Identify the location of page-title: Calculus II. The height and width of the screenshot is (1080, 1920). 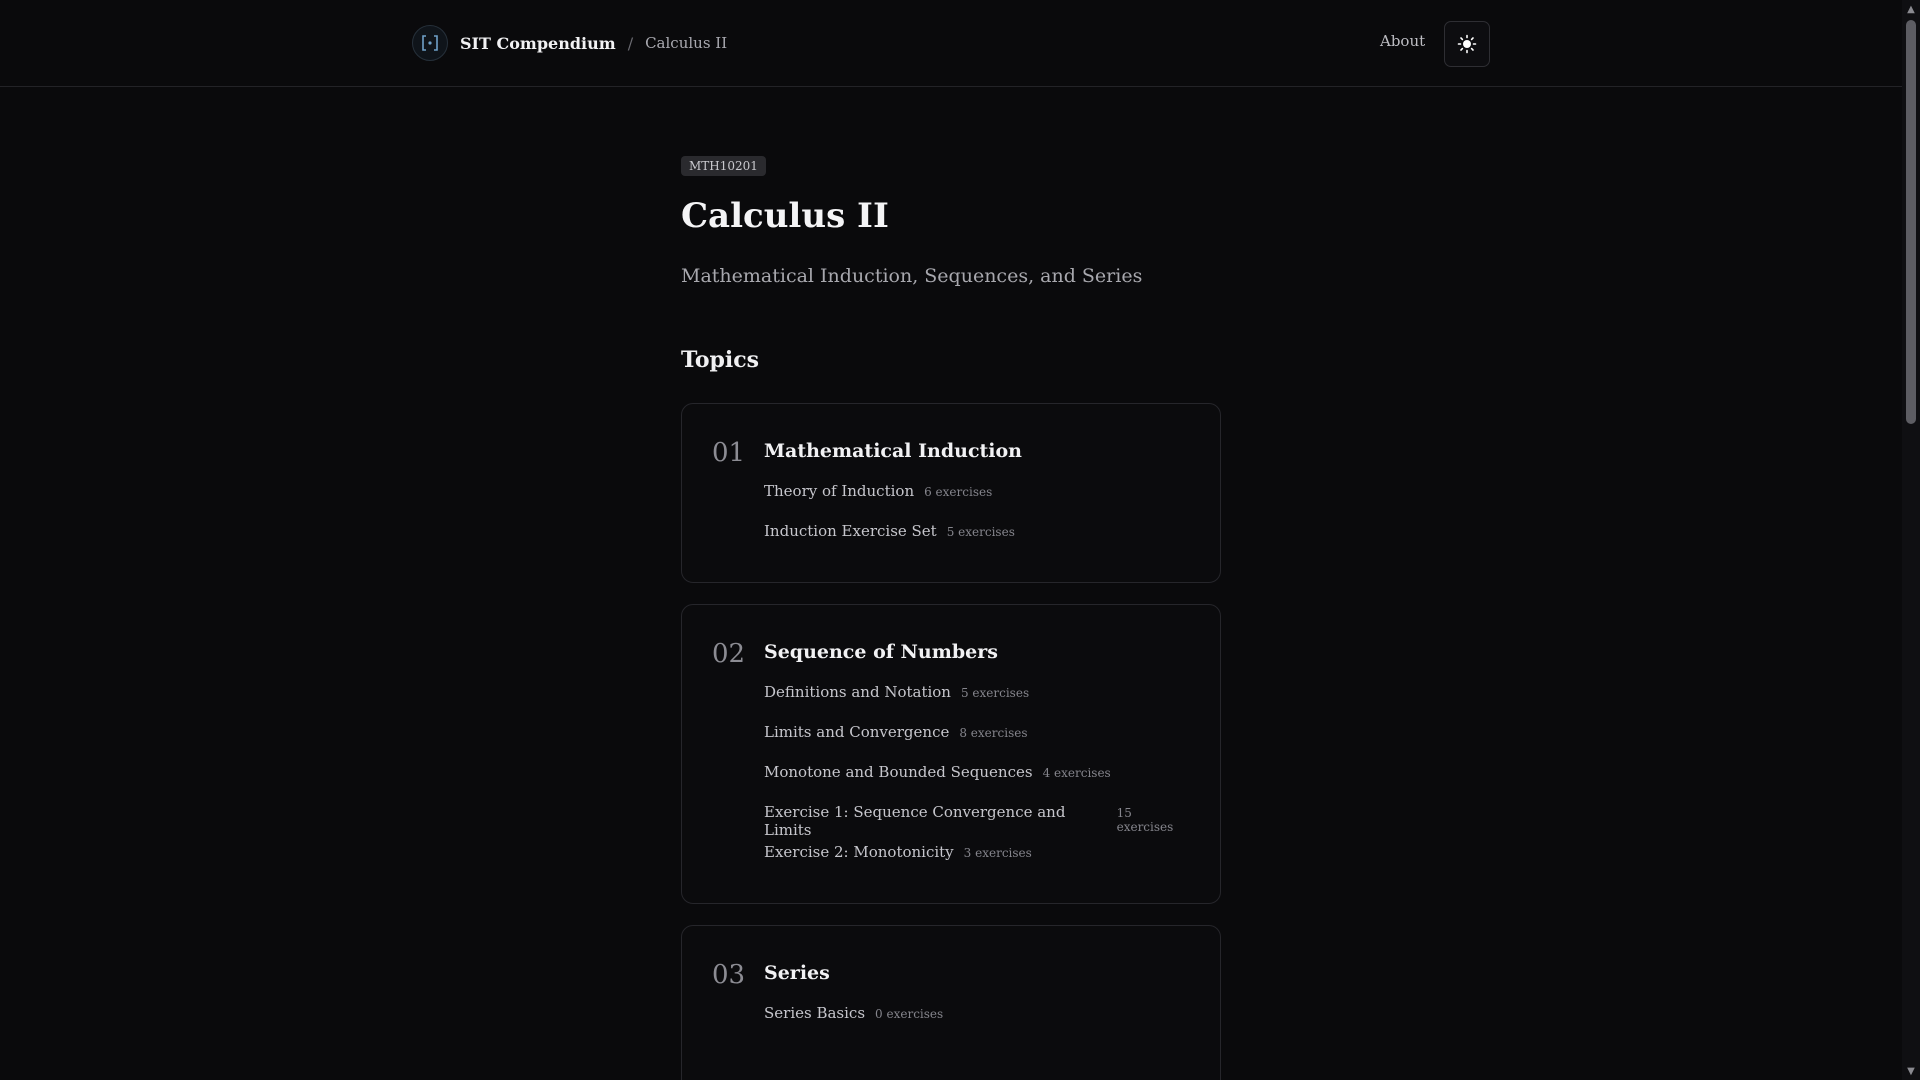
(785, 216).